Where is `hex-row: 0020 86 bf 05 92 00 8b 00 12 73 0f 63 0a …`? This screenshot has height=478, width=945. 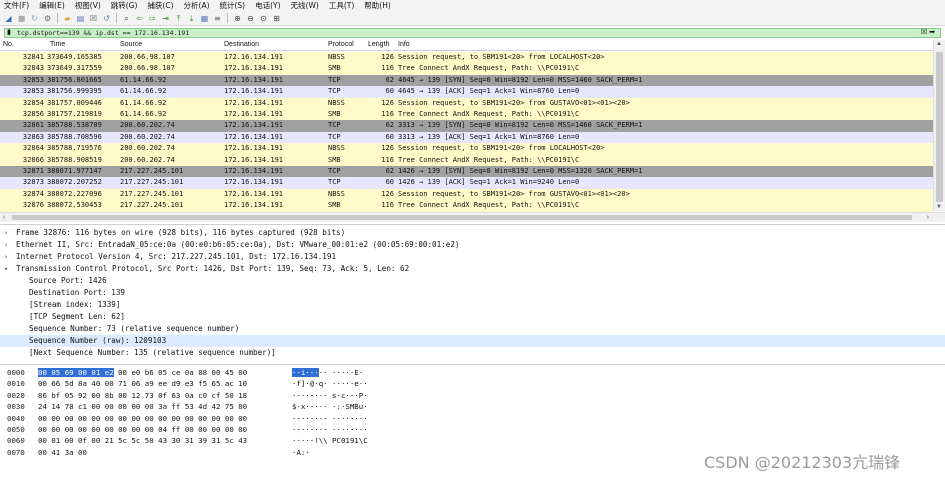
hex-row: 0020 86 bf 05 92 00 8b 00 12 73 0f 63 0a … is located at coordinates (472, 395).